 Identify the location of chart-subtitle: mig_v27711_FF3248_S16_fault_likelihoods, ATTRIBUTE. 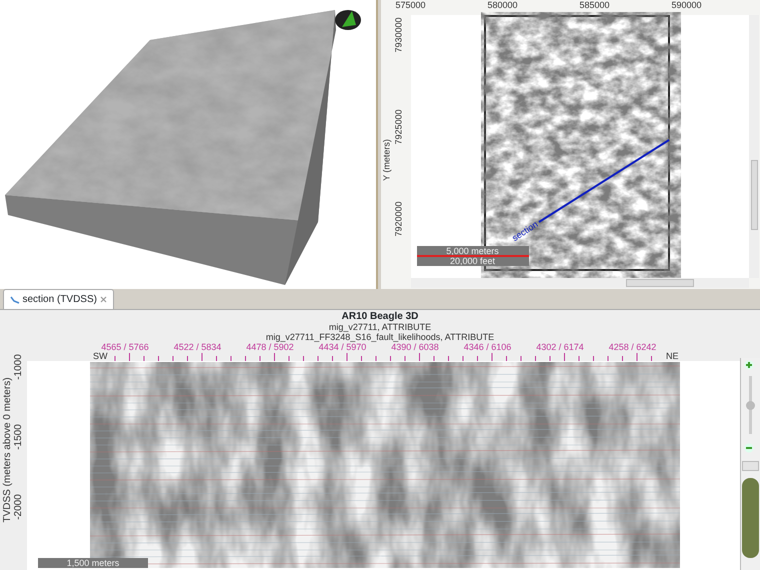
(380, 337).